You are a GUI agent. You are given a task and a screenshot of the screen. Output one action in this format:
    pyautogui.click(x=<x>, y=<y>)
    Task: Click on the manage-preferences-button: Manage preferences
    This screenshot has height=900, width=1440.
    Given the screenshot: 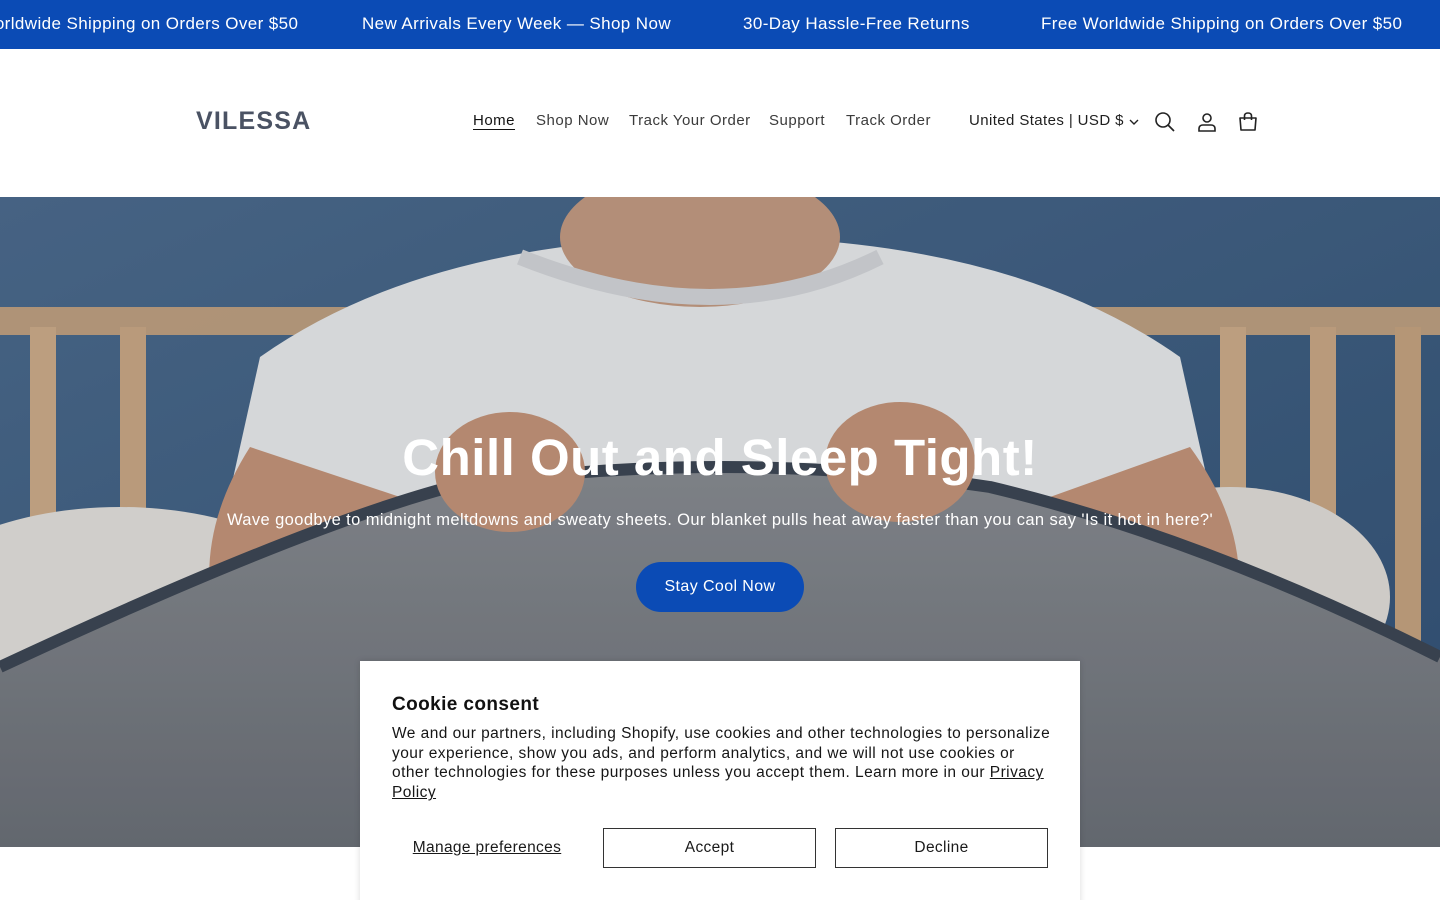 What is the action you would take?
    pyautogui.click(x=487, y=848)
    